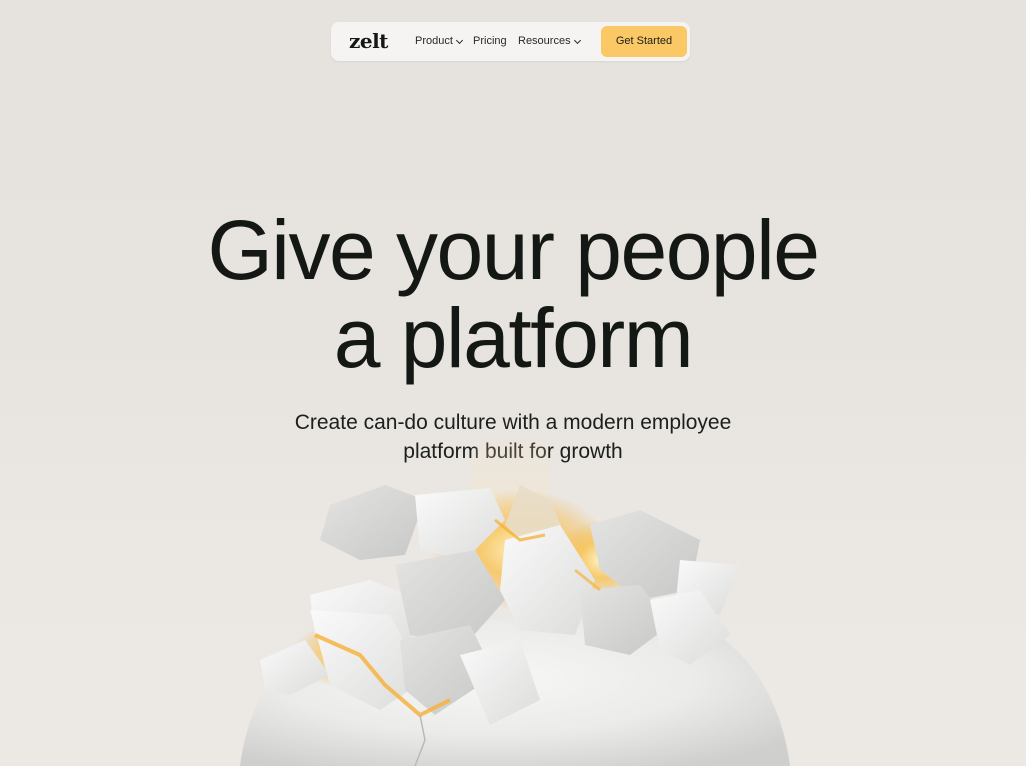  I want to click on nav-item-resources: Resources, so click(549, 41).